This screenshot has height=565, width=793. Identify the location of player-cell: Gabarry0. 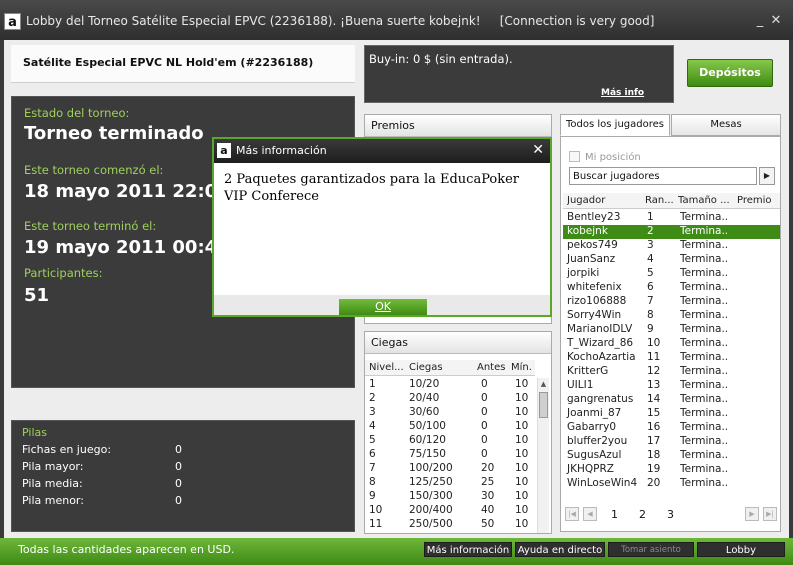
(592, 427).